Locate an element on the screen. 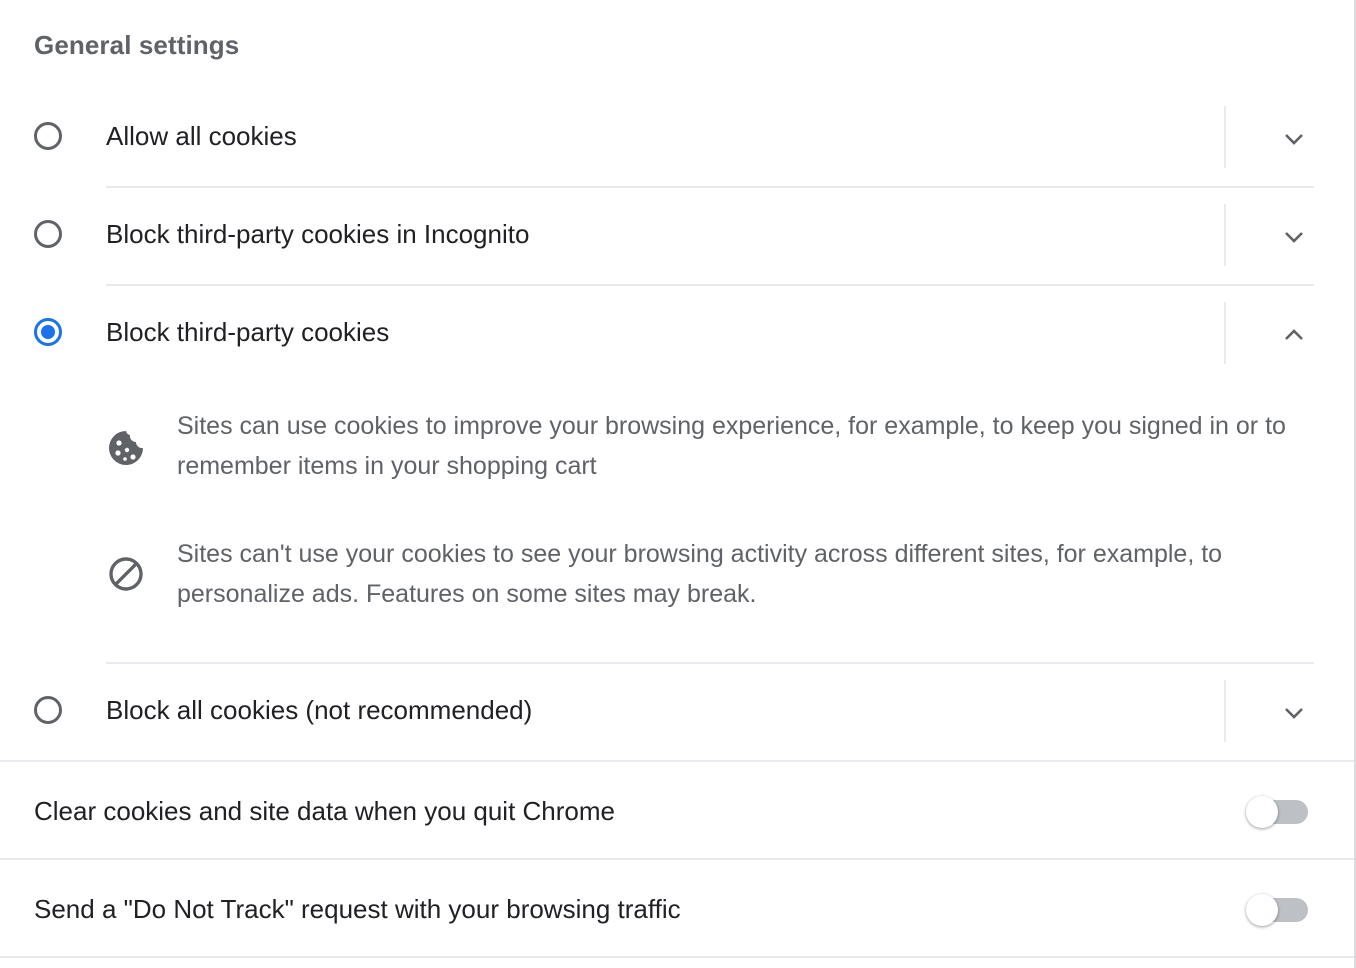 This screenshot has height=968, width=1356. collapse-button is located at coordinates (1294, 335).